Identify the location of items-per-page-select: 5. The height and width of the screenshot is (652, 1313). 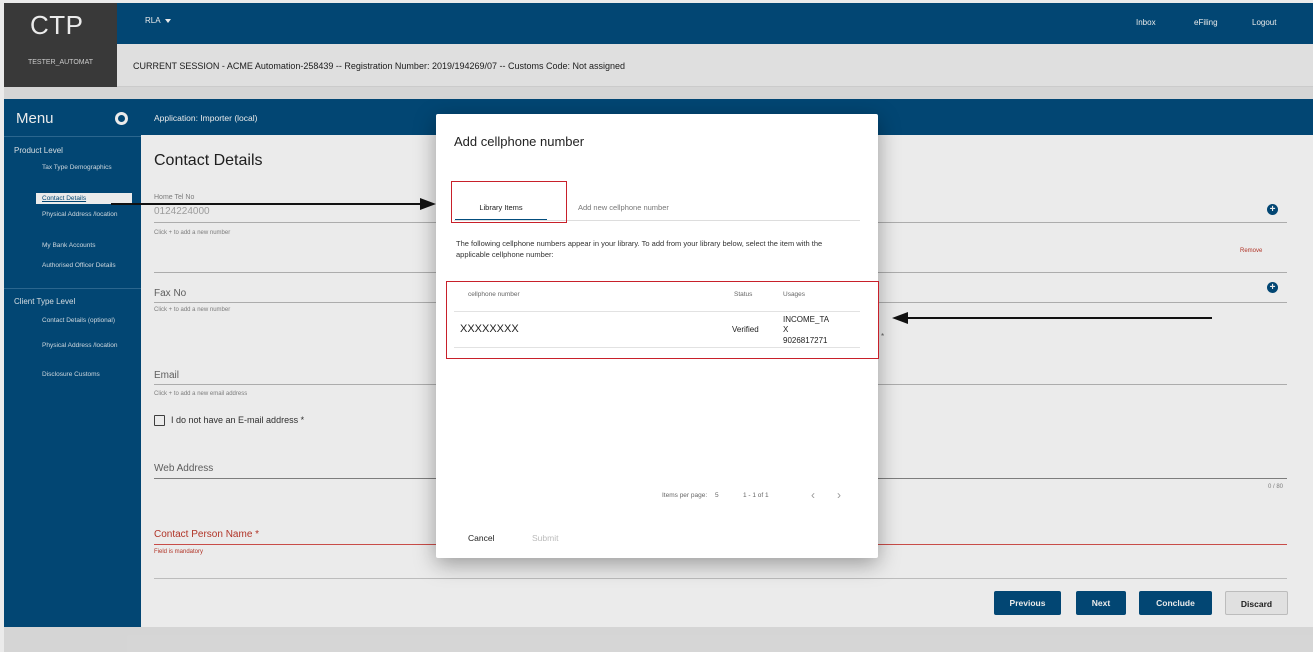
(717, 495).